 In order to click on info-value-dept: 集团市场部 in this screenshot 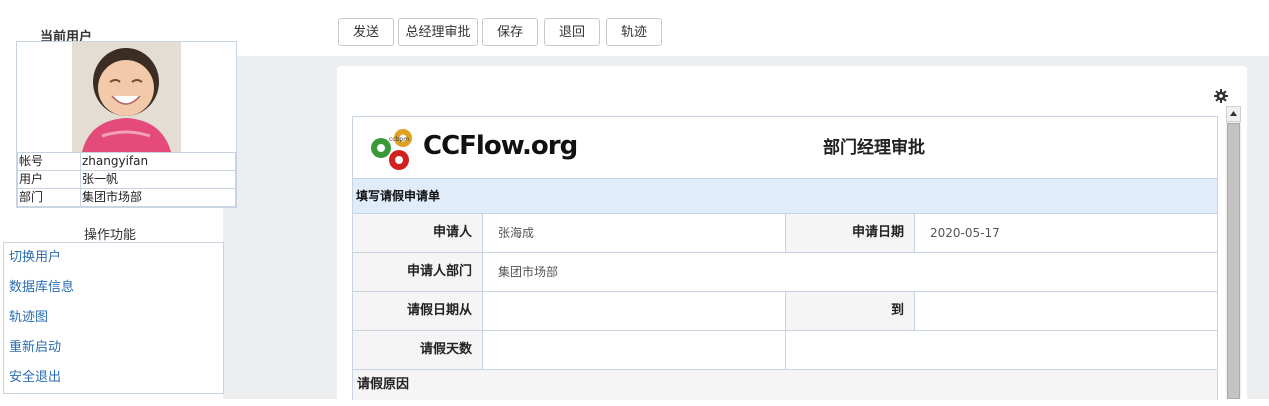, I will do `click(158, 197)`.